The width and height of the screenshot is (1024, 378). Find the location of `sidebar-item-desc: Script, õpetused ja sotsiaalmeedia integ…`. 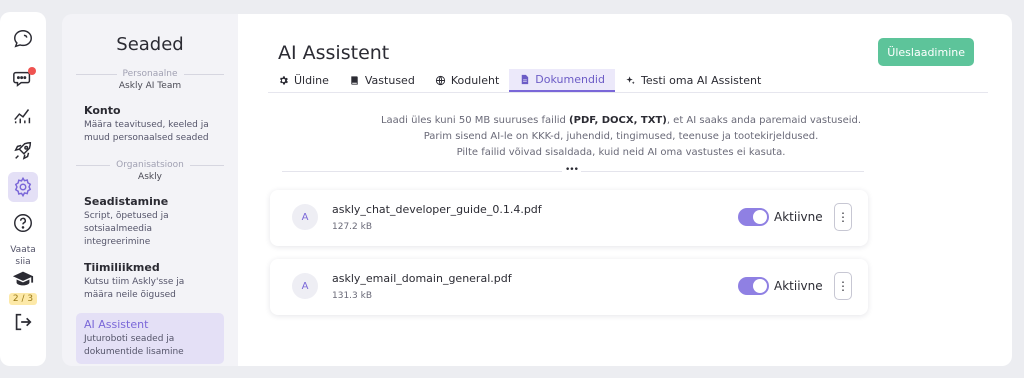

sidebar-item-desc: Script, õpetused ja sotsiaalmeedia integ… is located at coordinates (126, 229).